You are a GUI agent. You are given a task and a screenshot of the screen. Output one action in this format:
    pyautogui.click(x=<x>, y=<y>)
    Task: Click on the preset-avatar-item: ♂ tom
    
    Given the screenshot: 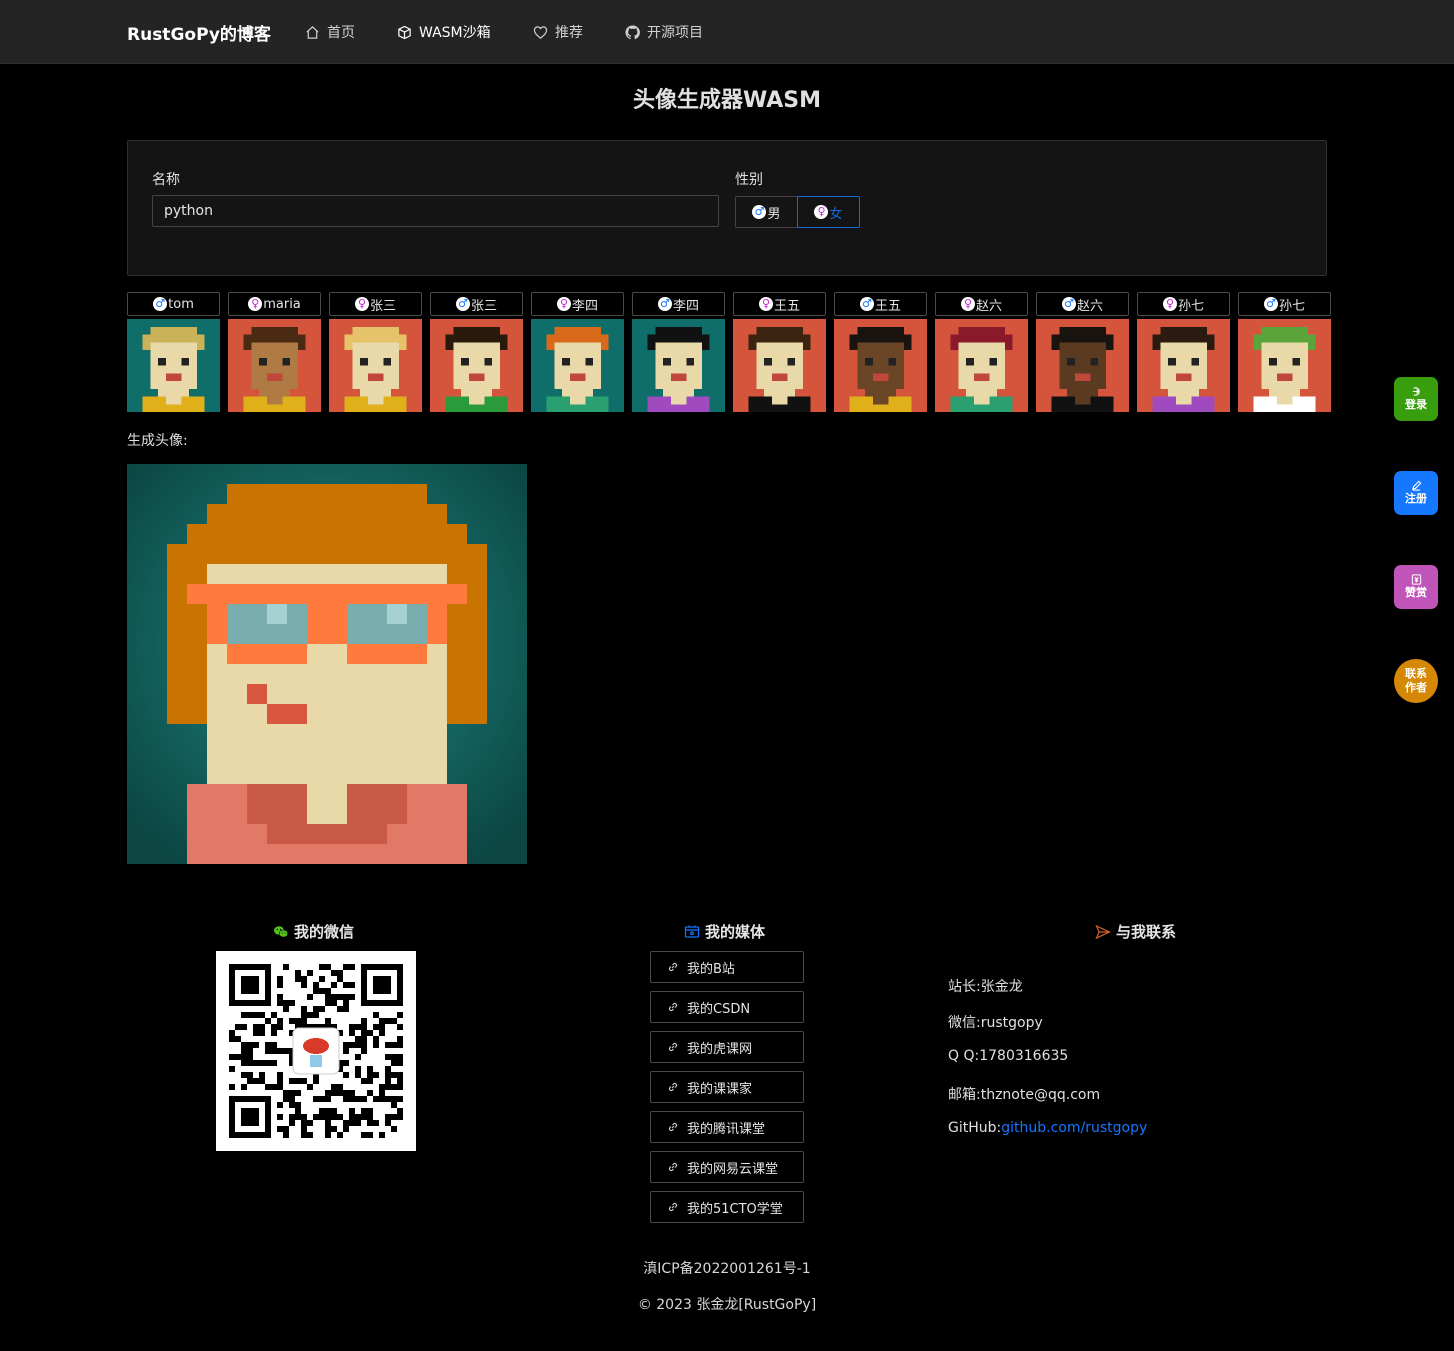 What is the action you would take?
    pyautogui.click(x=173, y=352)
    